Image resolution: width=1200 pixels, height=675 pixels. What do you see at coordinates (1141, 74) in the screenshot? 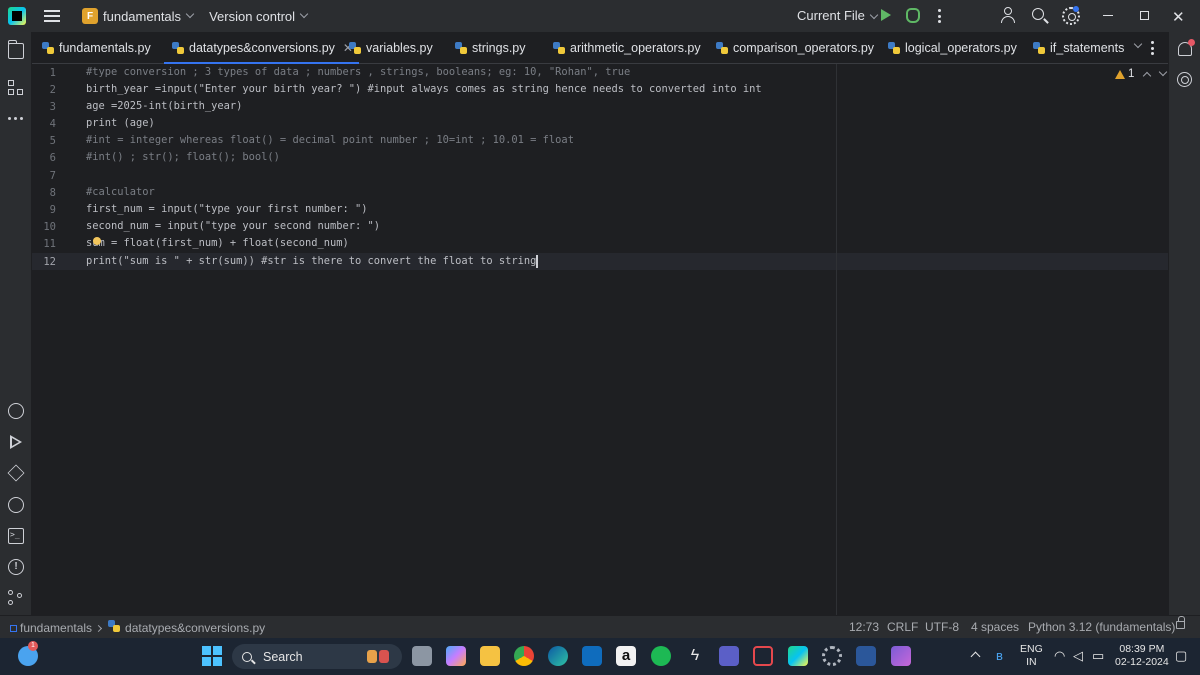
I see `inspection-widget: 1` at bounding box center [1141, 74].